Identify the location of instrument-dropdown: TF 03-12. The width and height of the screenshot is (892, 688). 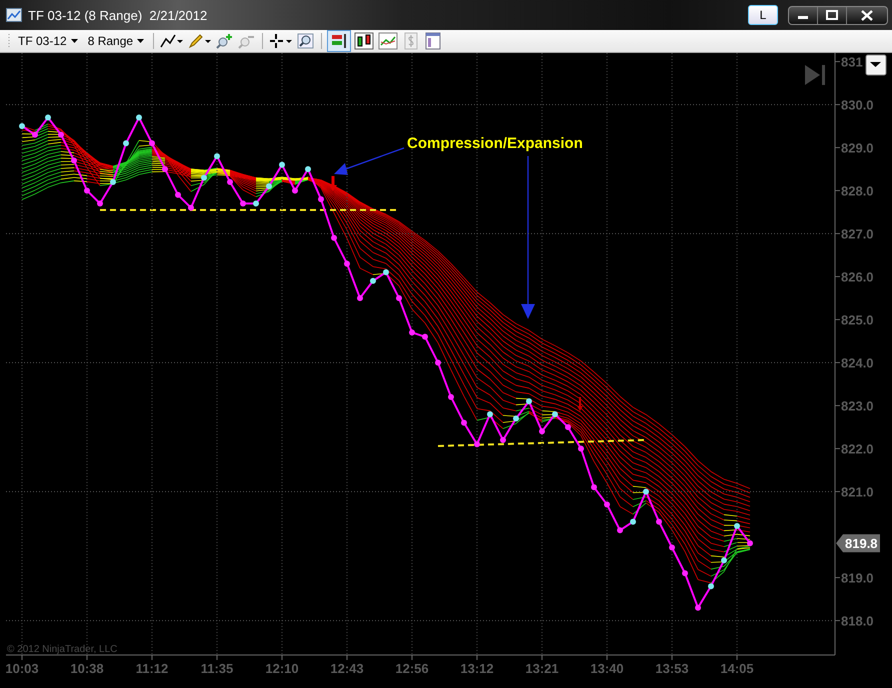
(48, 41).